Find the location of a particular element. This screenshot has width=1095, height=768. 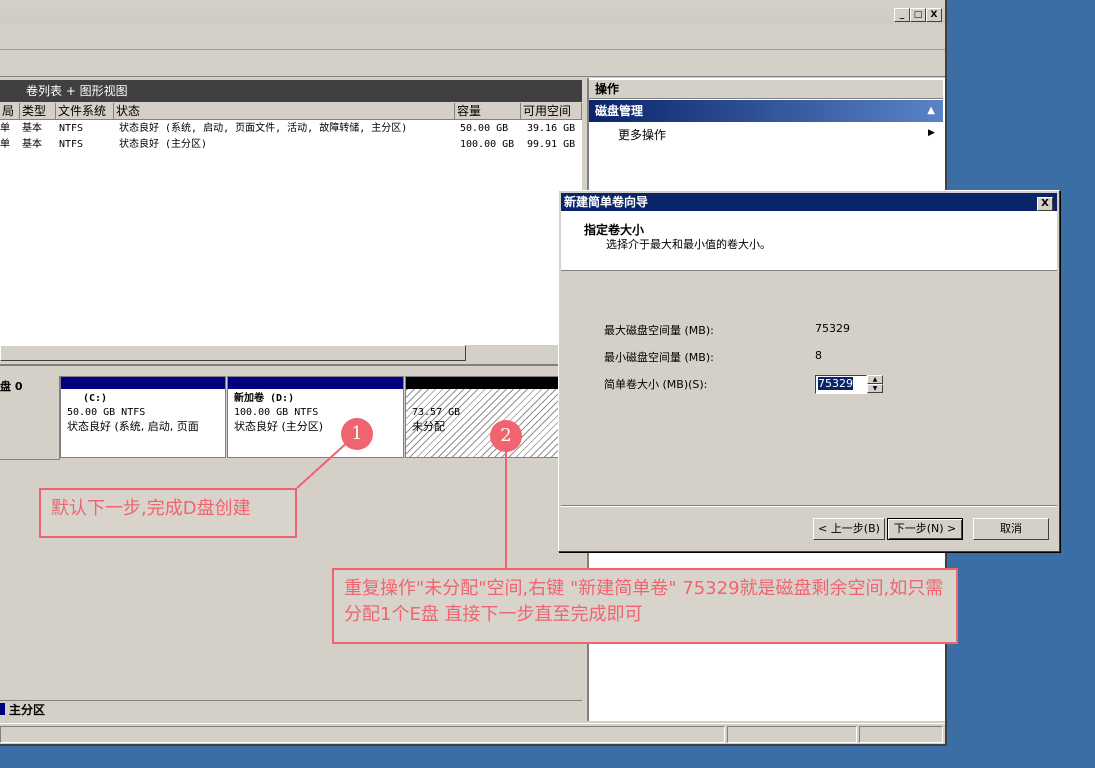

step-marker-2: 2 is located at coordinates (506, 436).